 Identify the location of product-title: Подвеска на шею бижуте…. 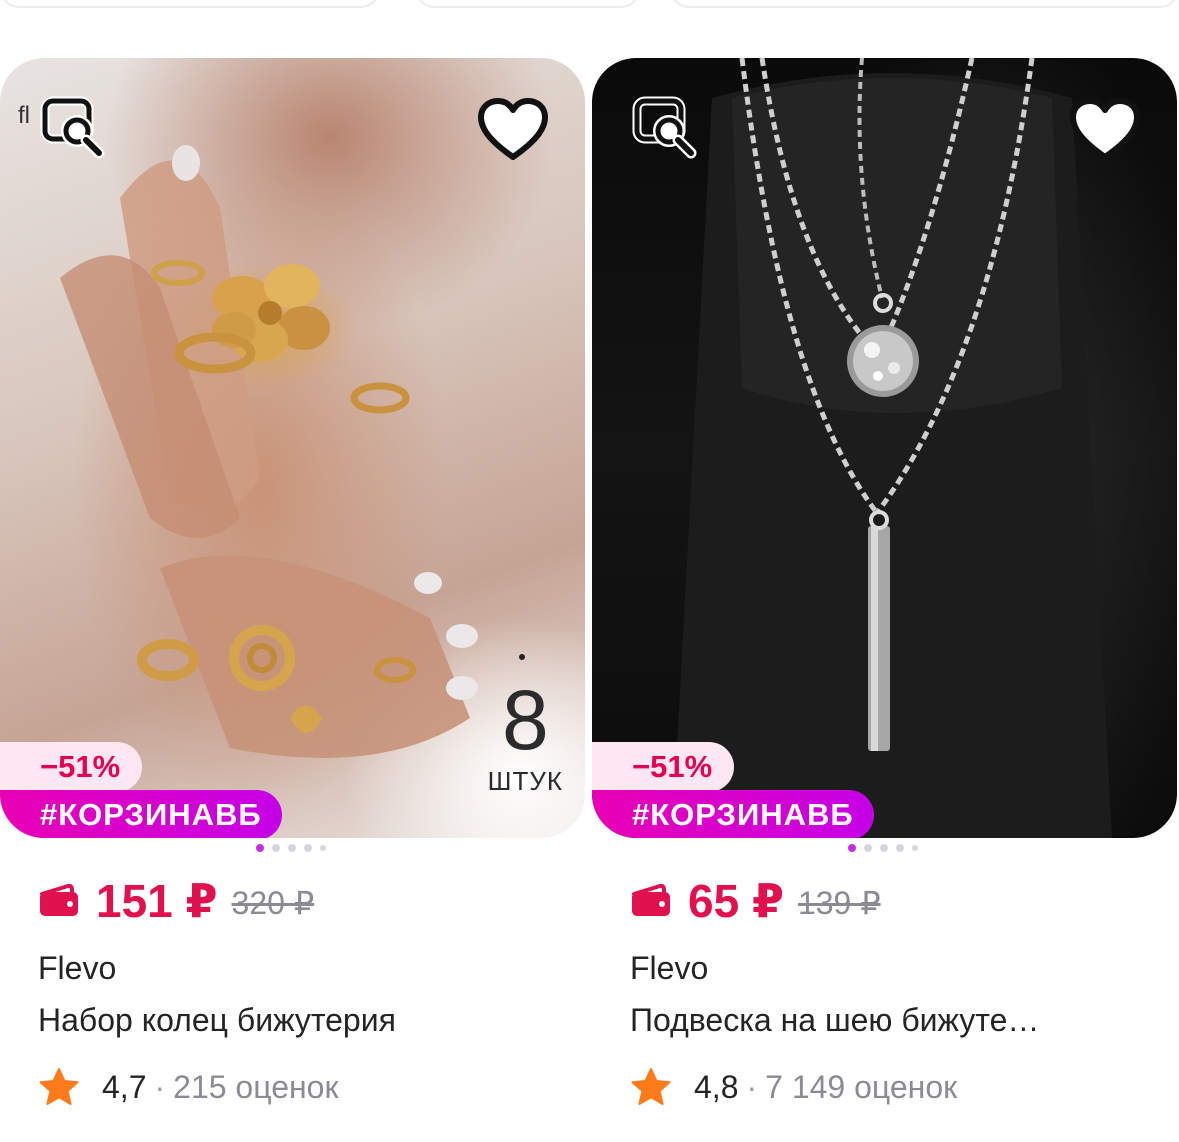
(900, 1020).